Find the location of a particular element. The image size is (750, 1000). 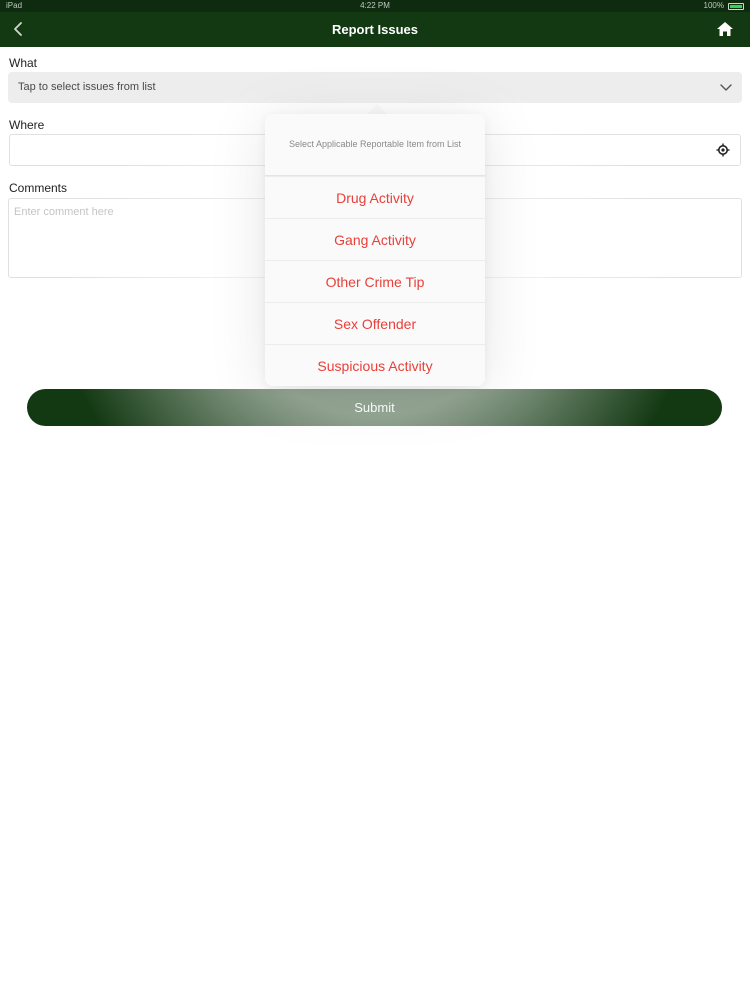

option-sex-offender: Sex Offender is located at coordinates (375, 323).